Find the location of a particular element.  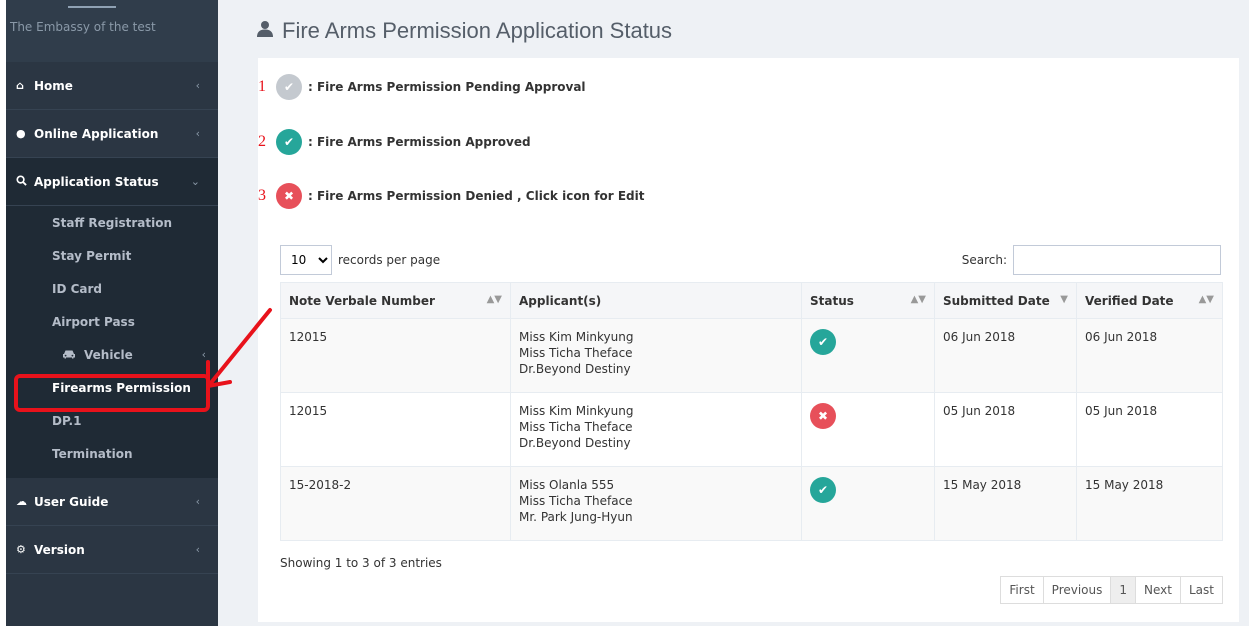

pagination-first: First is located at coordinates (1022, 590).